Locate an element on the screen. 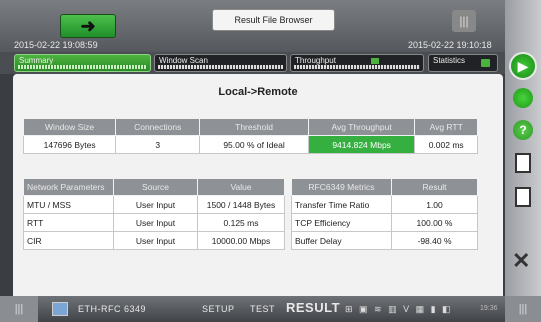 This screenshot has width=541, height=322. column-header: Avg Throughput is located at coordinates (361, 127).